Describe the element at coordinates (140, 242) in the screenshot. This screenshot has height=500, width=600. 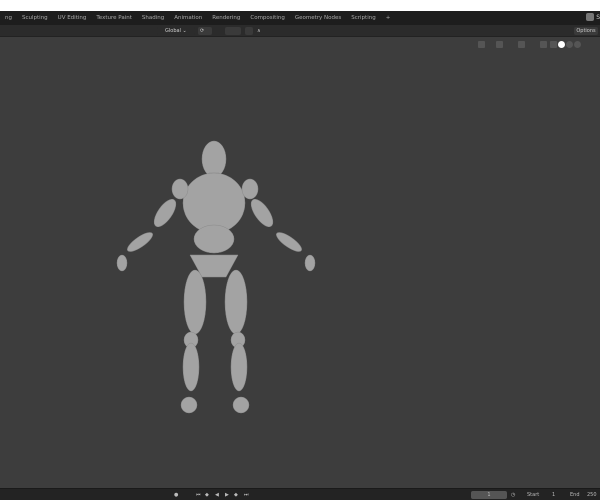
I see `left-forearm` at that location.